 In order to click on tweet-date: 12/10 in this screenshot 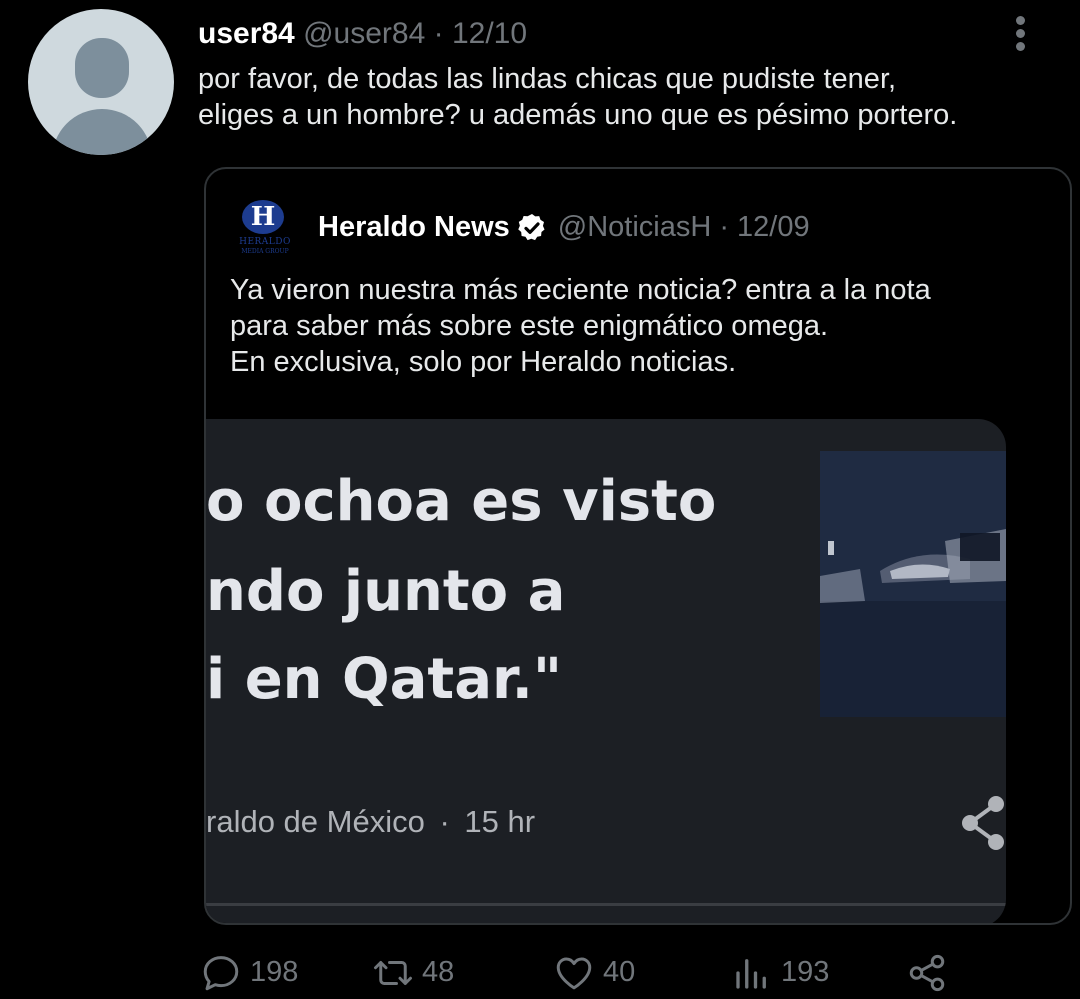, I will do `click(489, 33)`.